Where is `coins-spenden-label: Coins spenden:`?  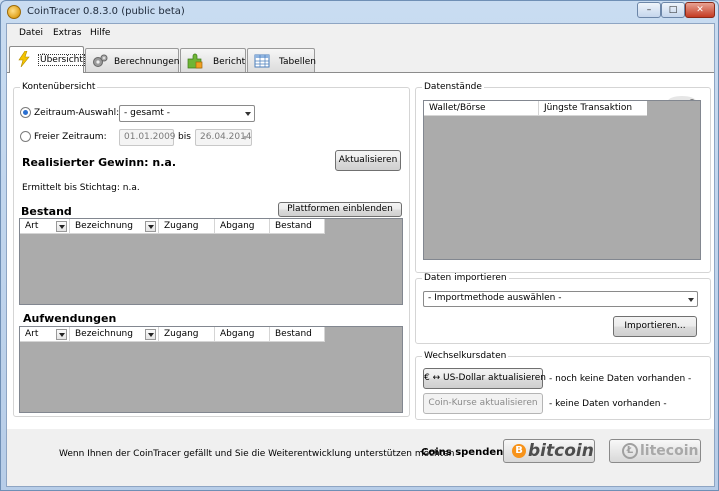
coins-spenden-label: Coins spenden: is located at coordinates (464, 452).